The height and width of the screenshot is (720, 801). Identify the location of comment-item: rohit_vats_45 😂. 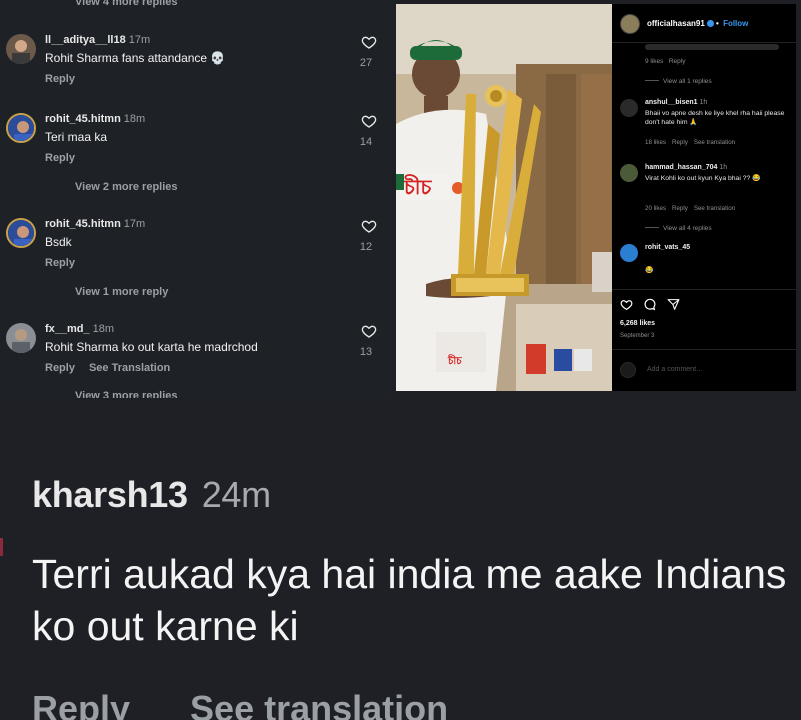
(706, 264).